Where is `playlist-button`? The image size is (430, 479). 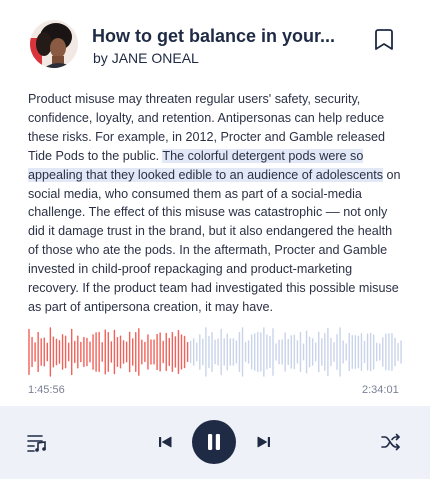 playlist-button is located at coordinates (37, 443).